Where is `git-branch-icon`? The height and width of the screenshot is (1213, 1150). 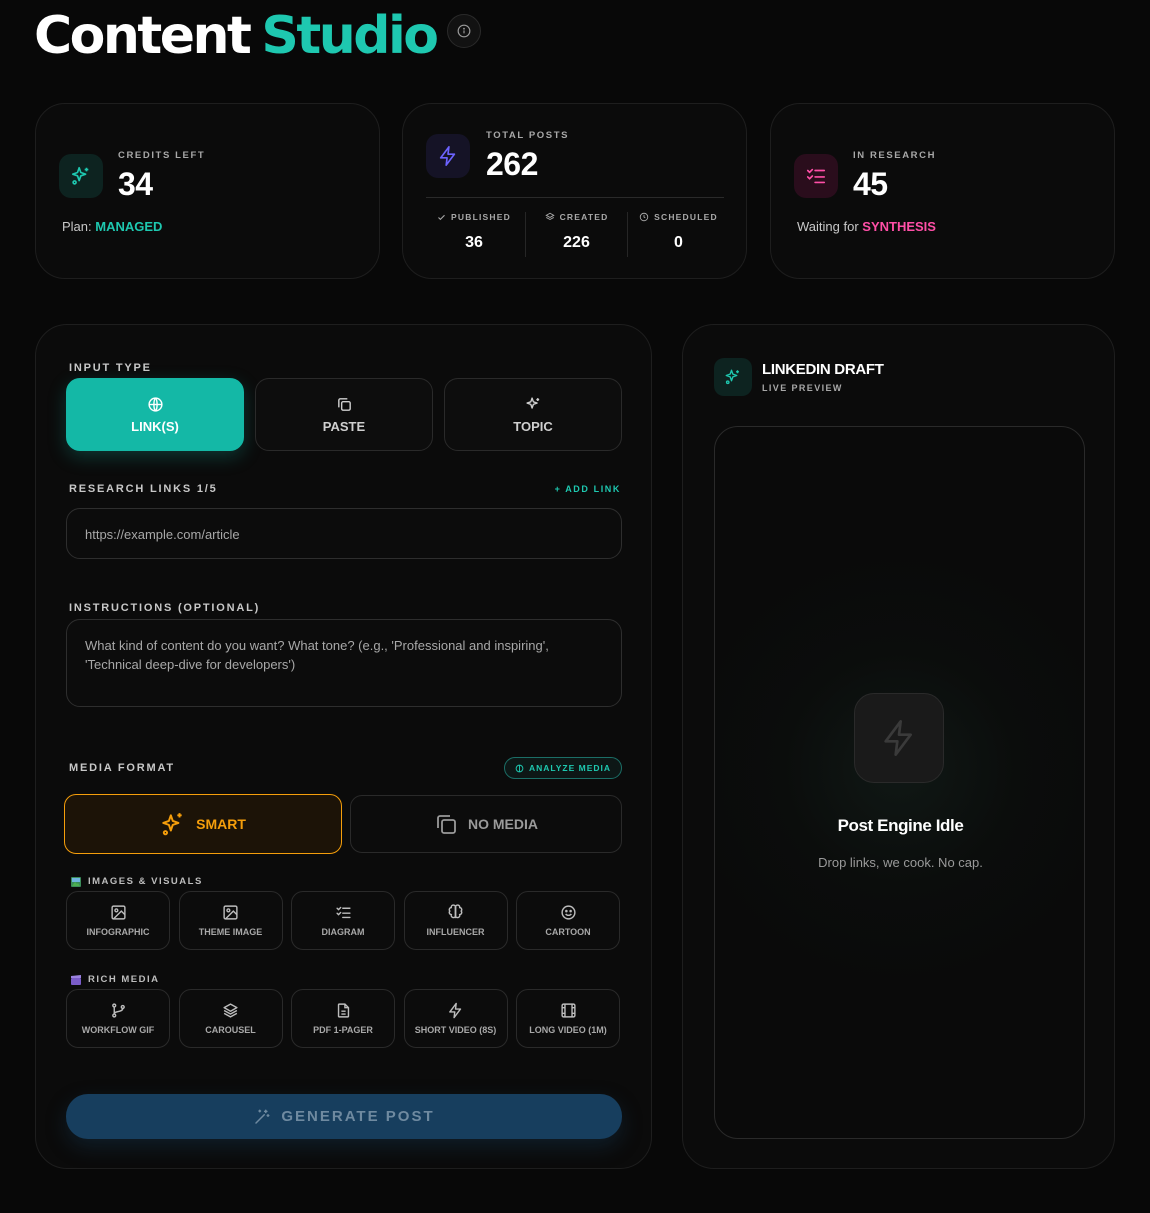 git-branch-icon is located at coordinates (118, 1010).